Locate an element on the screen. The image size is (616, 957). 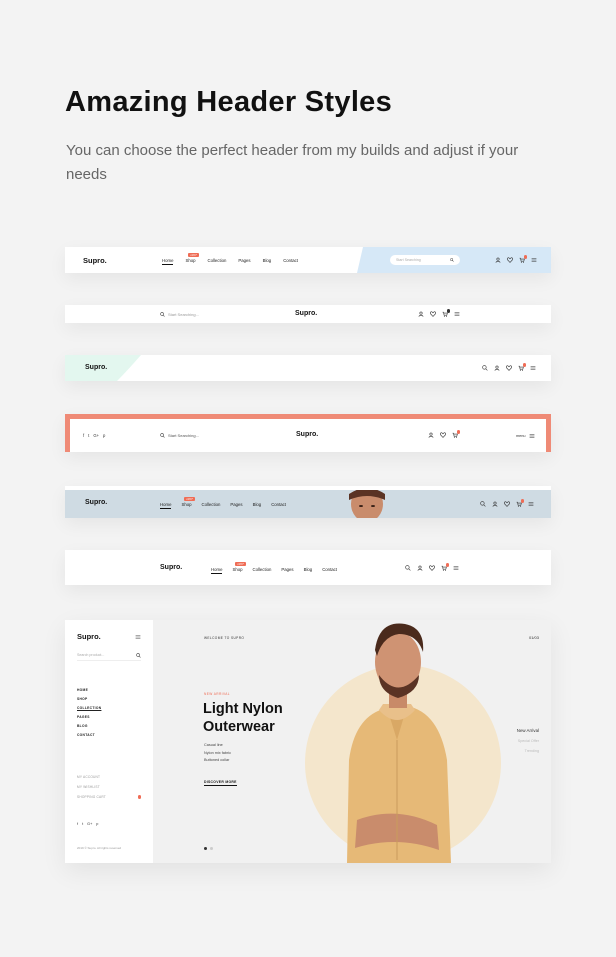
sidebar-item-shop: SHOP is located at coordinates (89, 699).